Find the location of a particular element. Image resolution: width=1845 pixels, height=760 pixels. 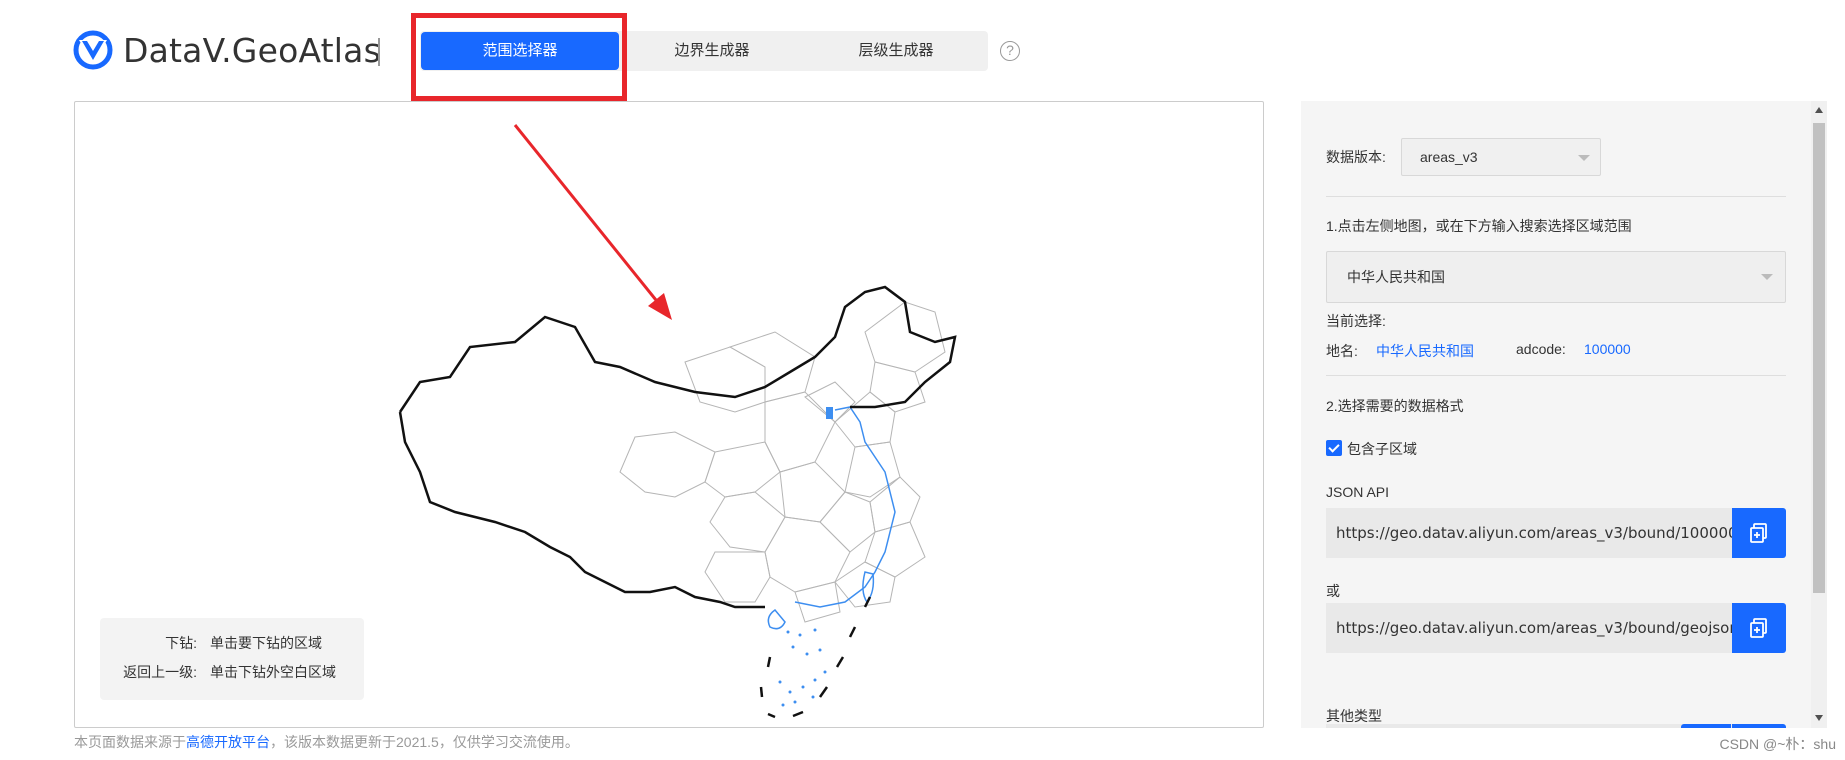

scrollbar-thumb is located at coordinates (1819, 358).